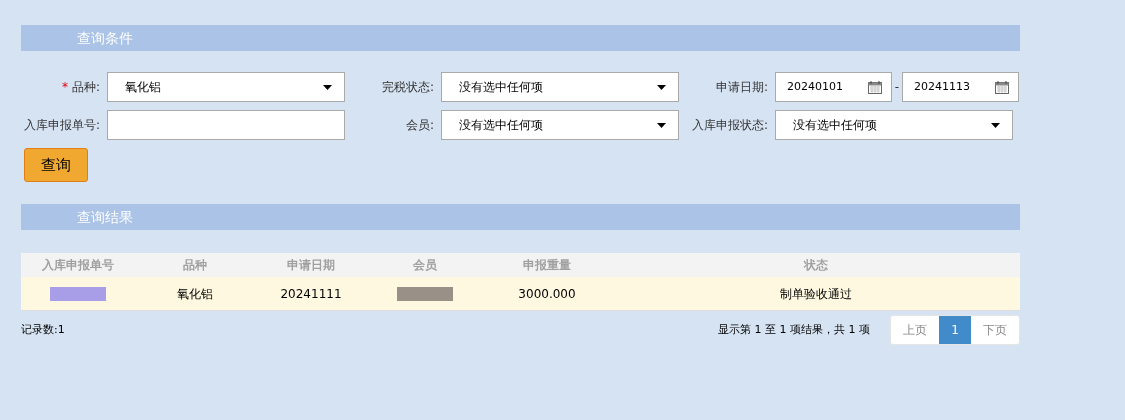 This screenshot has width=1125, height=420. I want to click on field-label: 品种:, so click(85, 87).